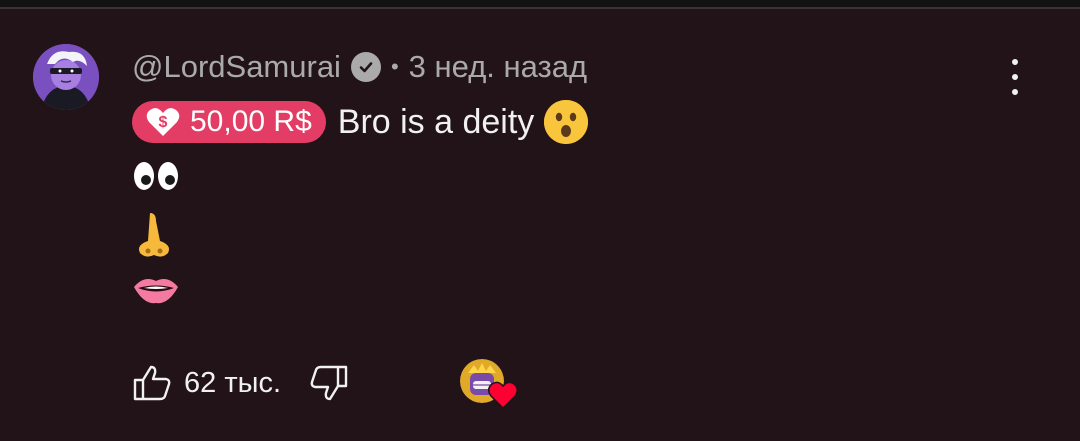 The height and width of the screenshot is (441, 1080). Describe the element at coordinates (503, 397) in the screenshot. I see `creator-heart-icon` at that location.